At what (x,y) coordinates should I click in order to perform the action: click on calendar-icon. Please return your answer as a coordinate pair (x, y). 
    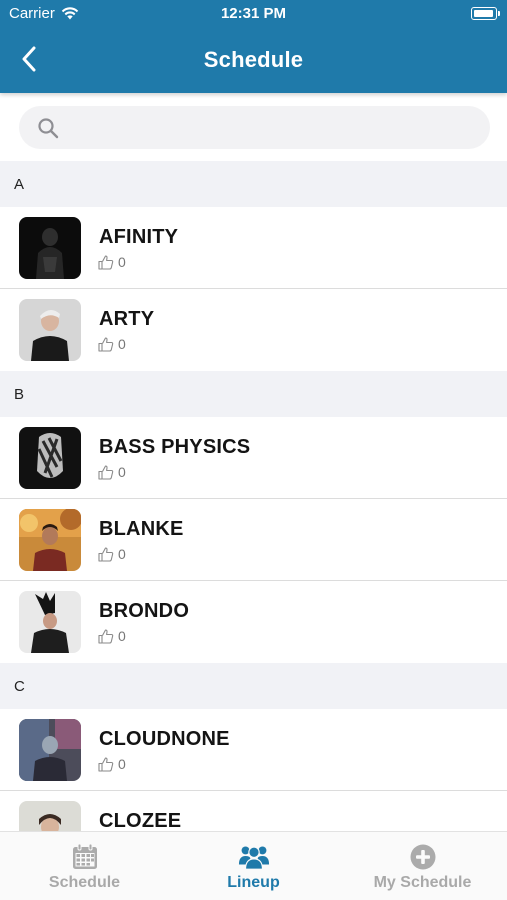
    Looking at the image, I should click on (85, 857).